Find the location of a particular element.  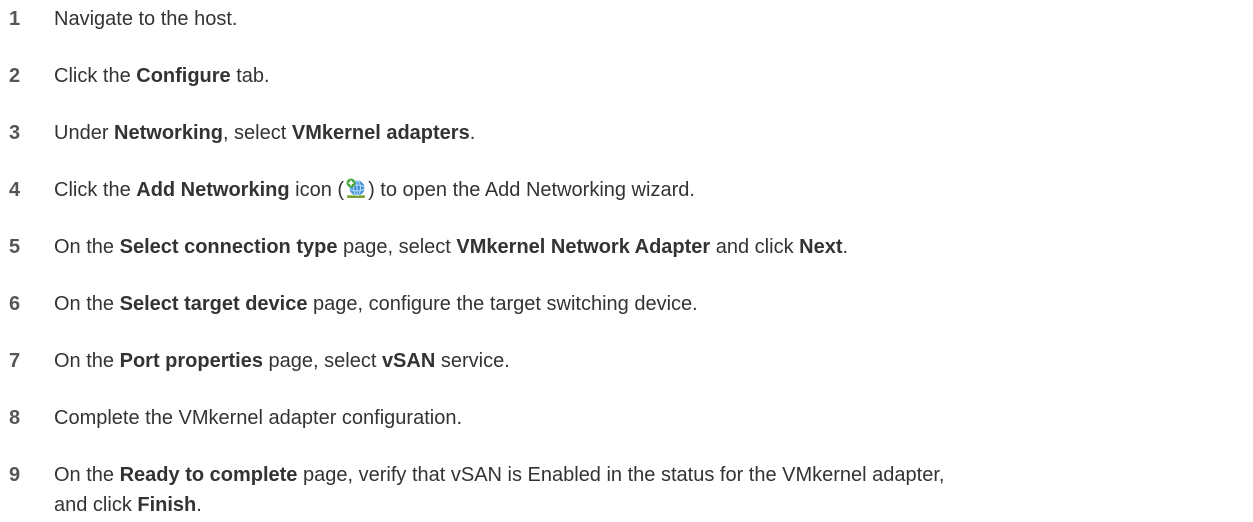

step-number: 2 is located at coordinates (15, 76).